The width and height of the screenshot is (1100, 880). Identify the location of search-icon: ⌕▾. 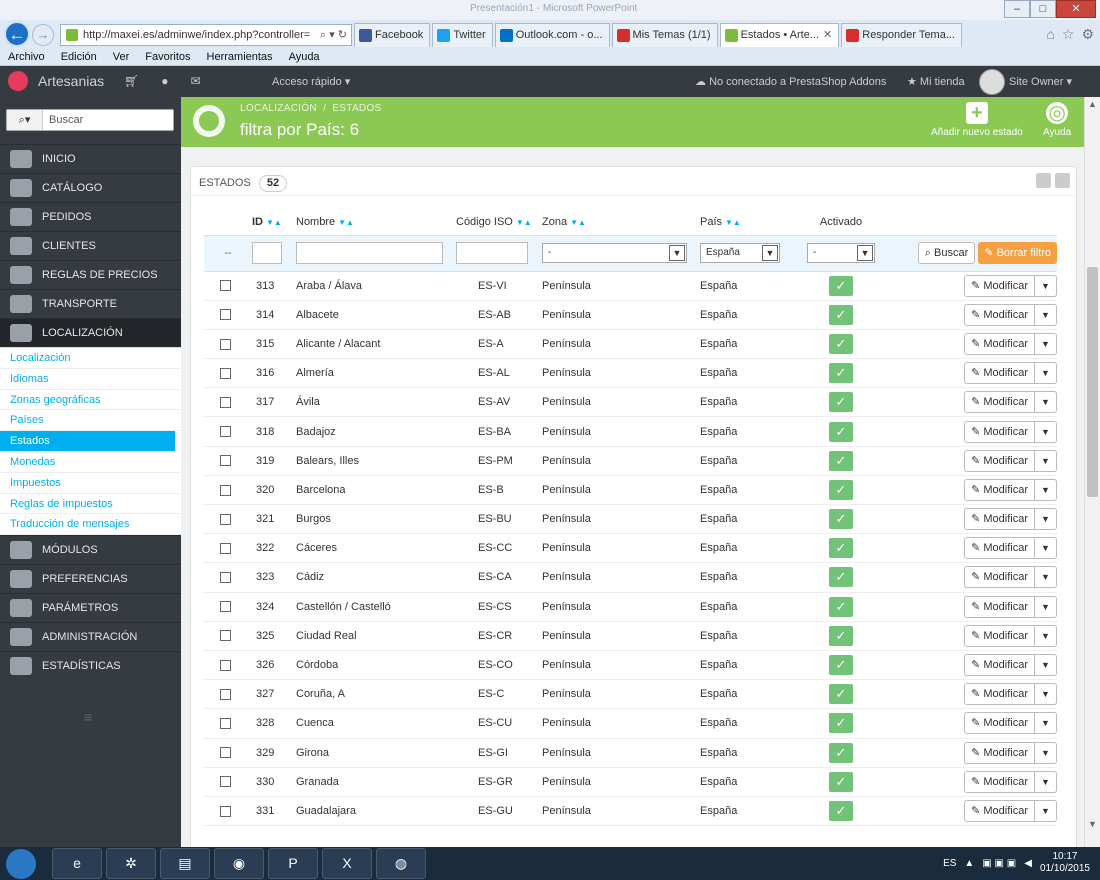
(25, 120).